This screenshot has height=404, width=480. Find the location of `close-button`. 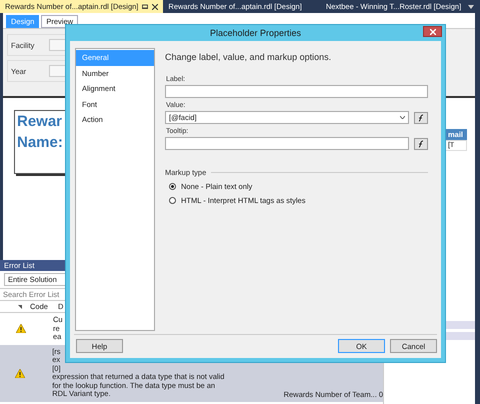

close-button is located at coordinates (432, 31).